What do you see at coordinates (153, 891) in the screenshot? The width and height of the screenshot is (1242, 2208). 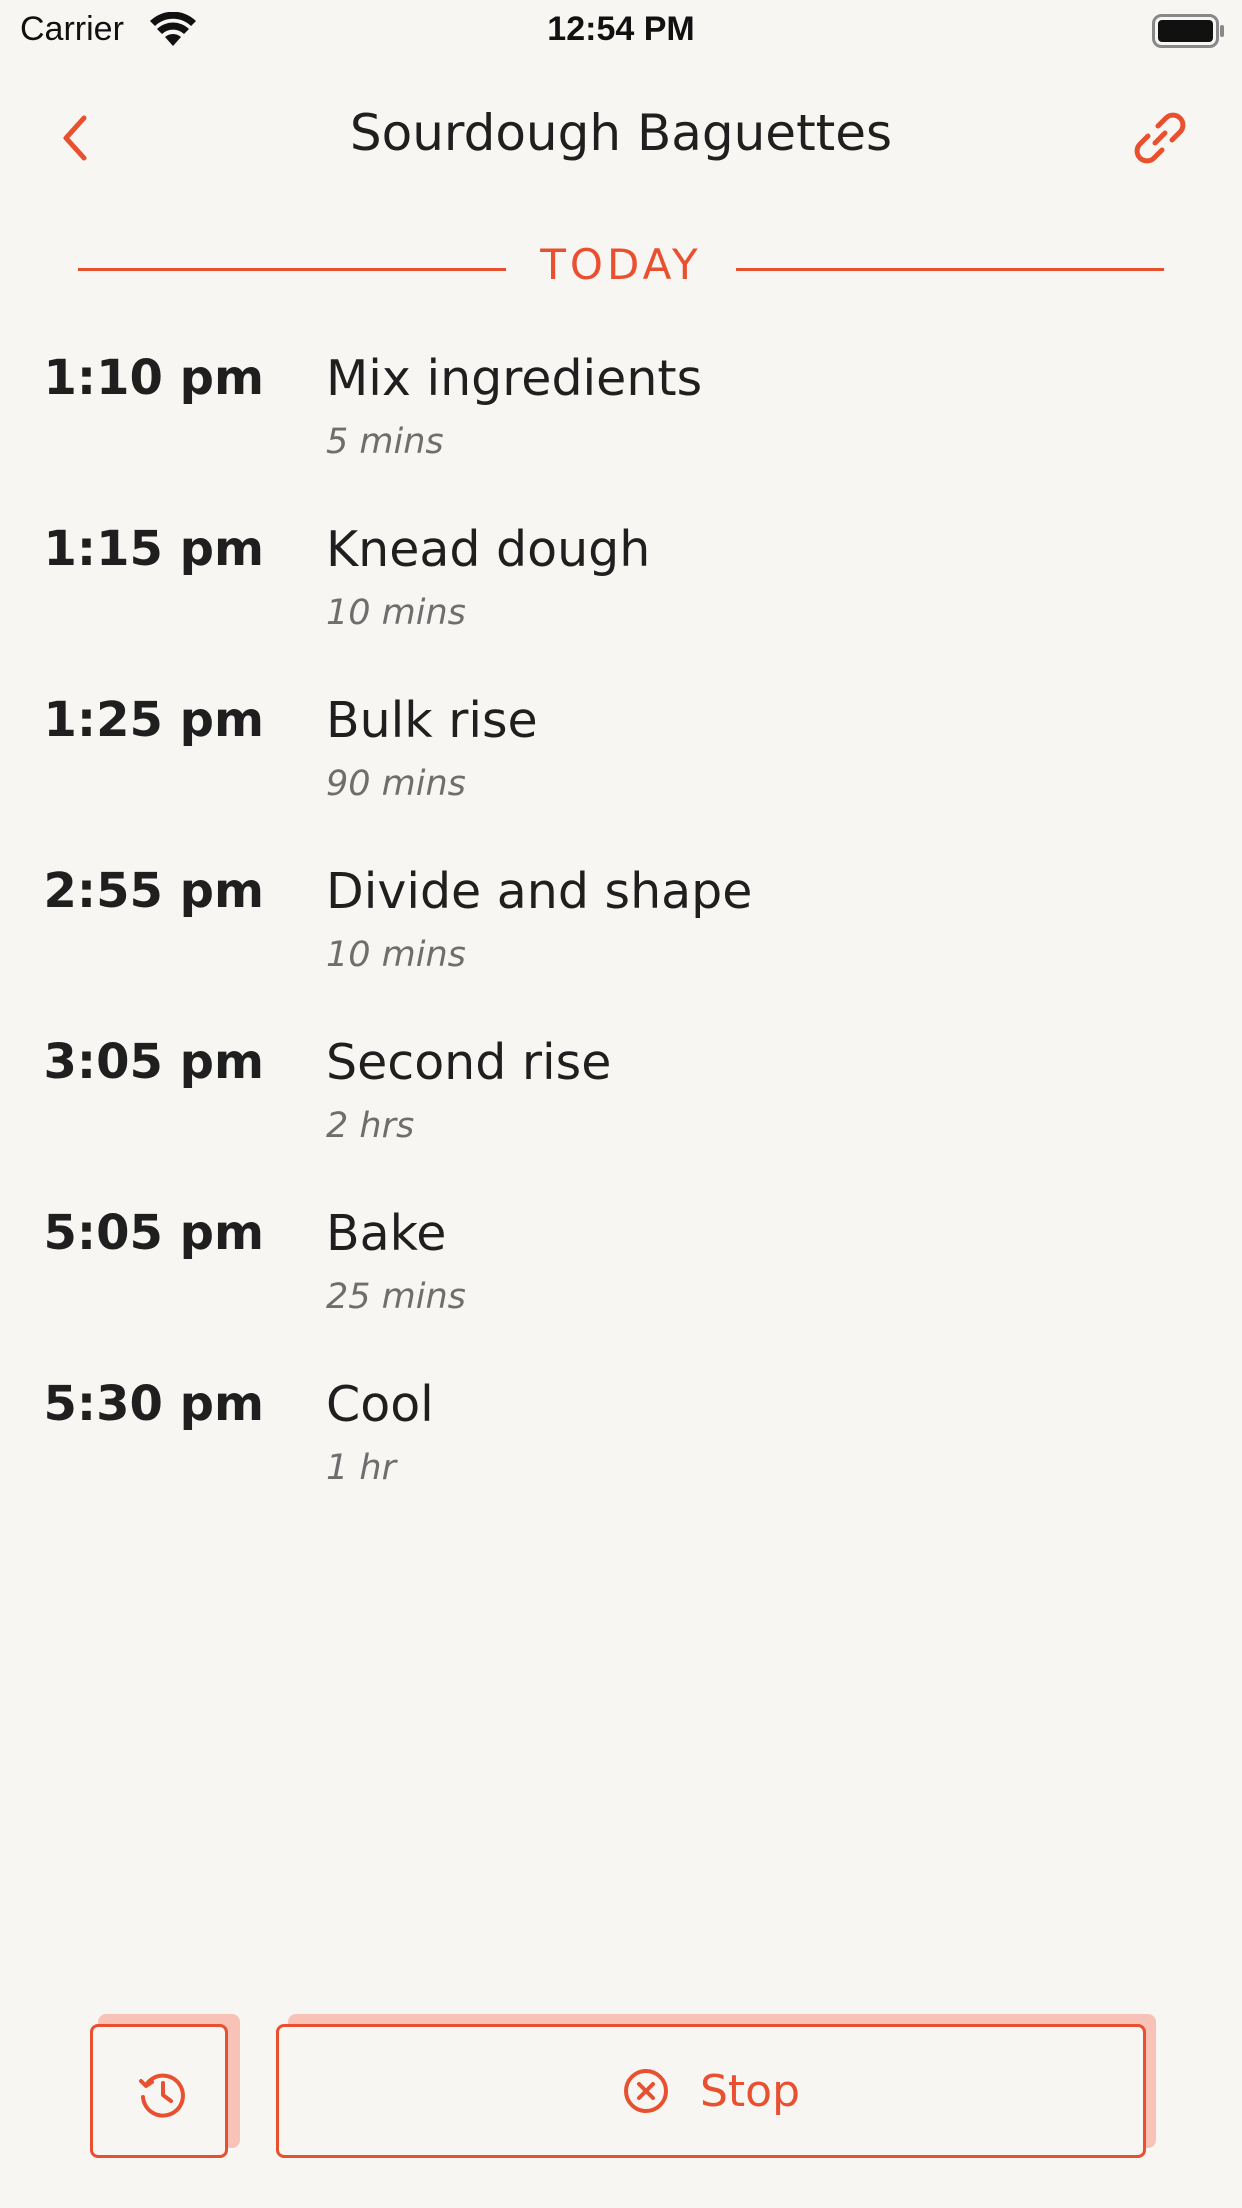 I see `step-time: 2:55 pm` at bounding box center [153, 891].